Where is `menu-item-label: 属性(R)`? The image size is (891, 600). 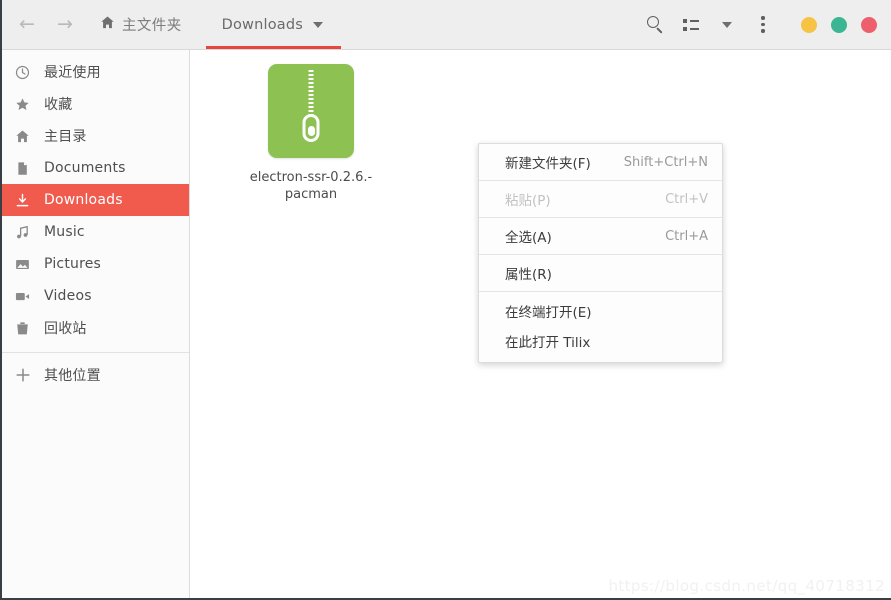
menu-item-label: 属性(R) is located at coordinates (528, 275).